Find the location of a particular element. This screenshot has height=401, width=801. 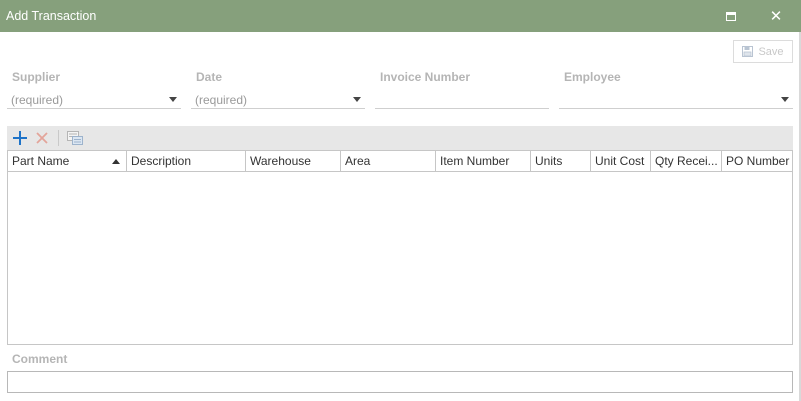

toolbar-separator is located at coordinates (58, 138).